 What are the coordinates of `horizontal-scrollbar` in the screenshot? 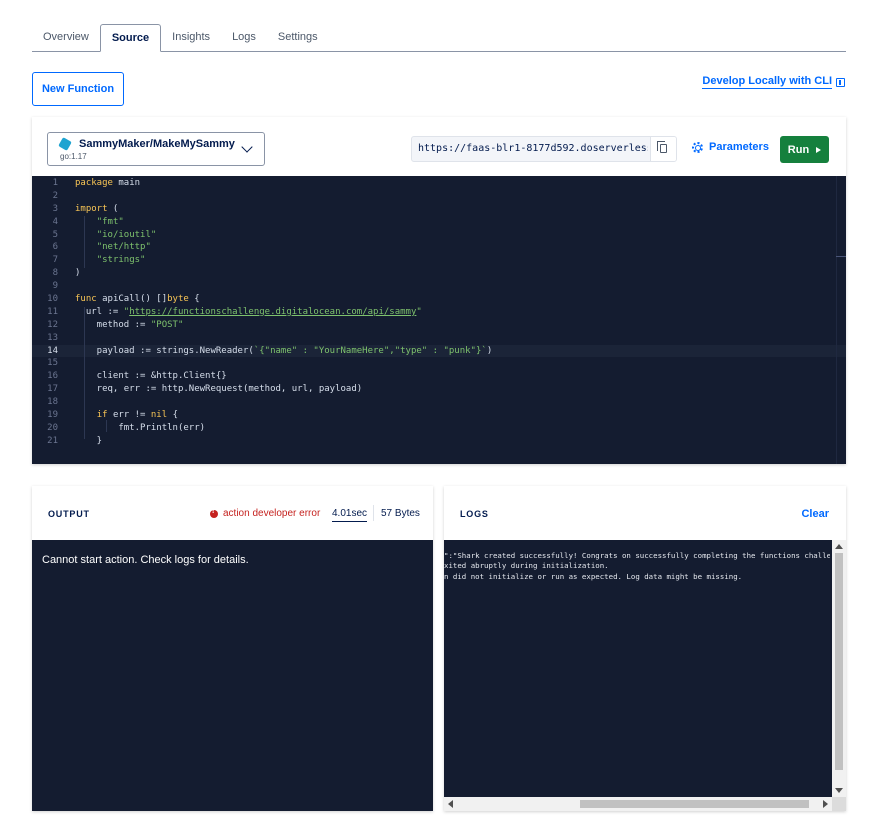 It's located at (638, 804).